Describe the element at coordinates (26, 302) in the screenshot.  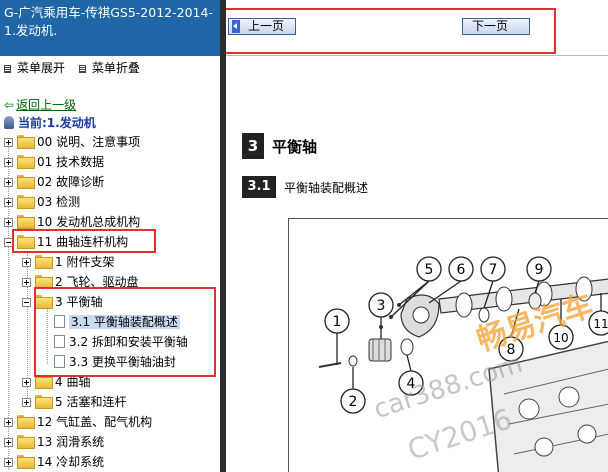
I see `collapse-toggle-icon` at that location.